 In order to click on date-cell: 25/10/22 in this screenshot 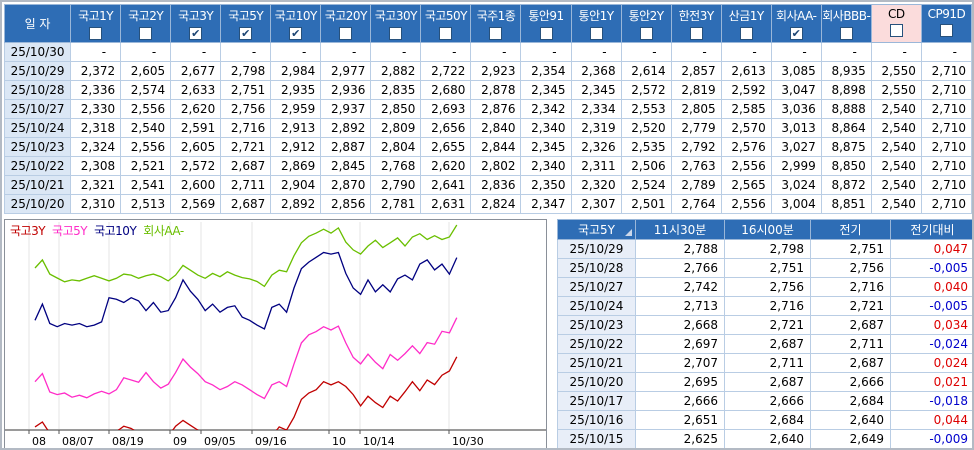, I will do `click(596, 344)`.